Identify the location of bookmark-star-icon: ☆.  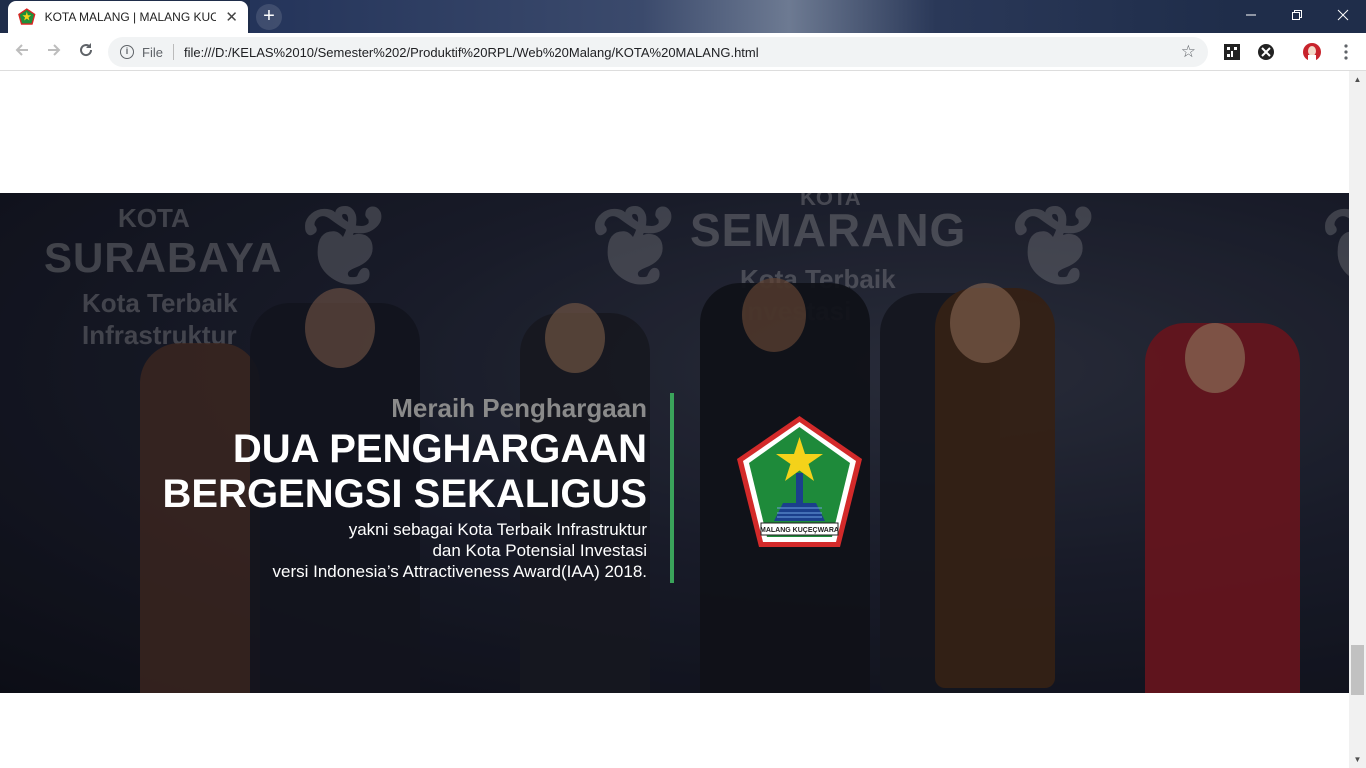
(1188, 52).